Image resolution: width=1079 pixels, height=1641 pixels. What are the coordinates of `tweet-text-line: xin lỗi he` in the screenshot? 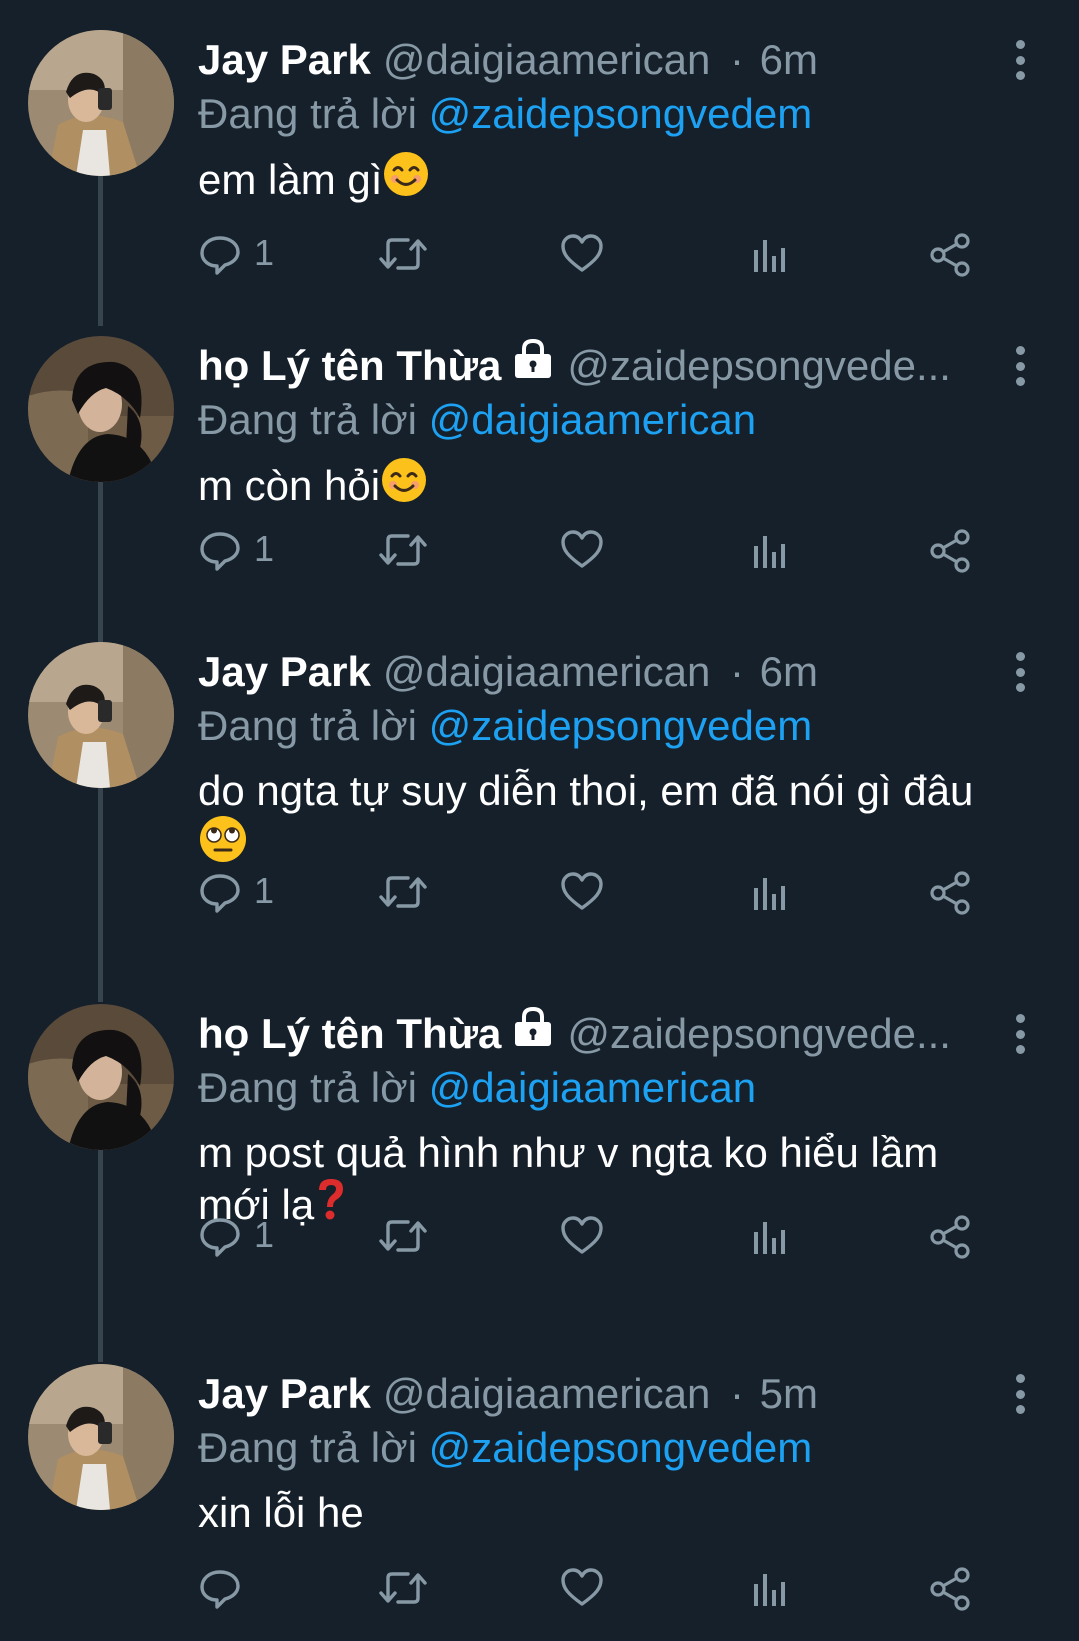 It's located at (281, 1512).